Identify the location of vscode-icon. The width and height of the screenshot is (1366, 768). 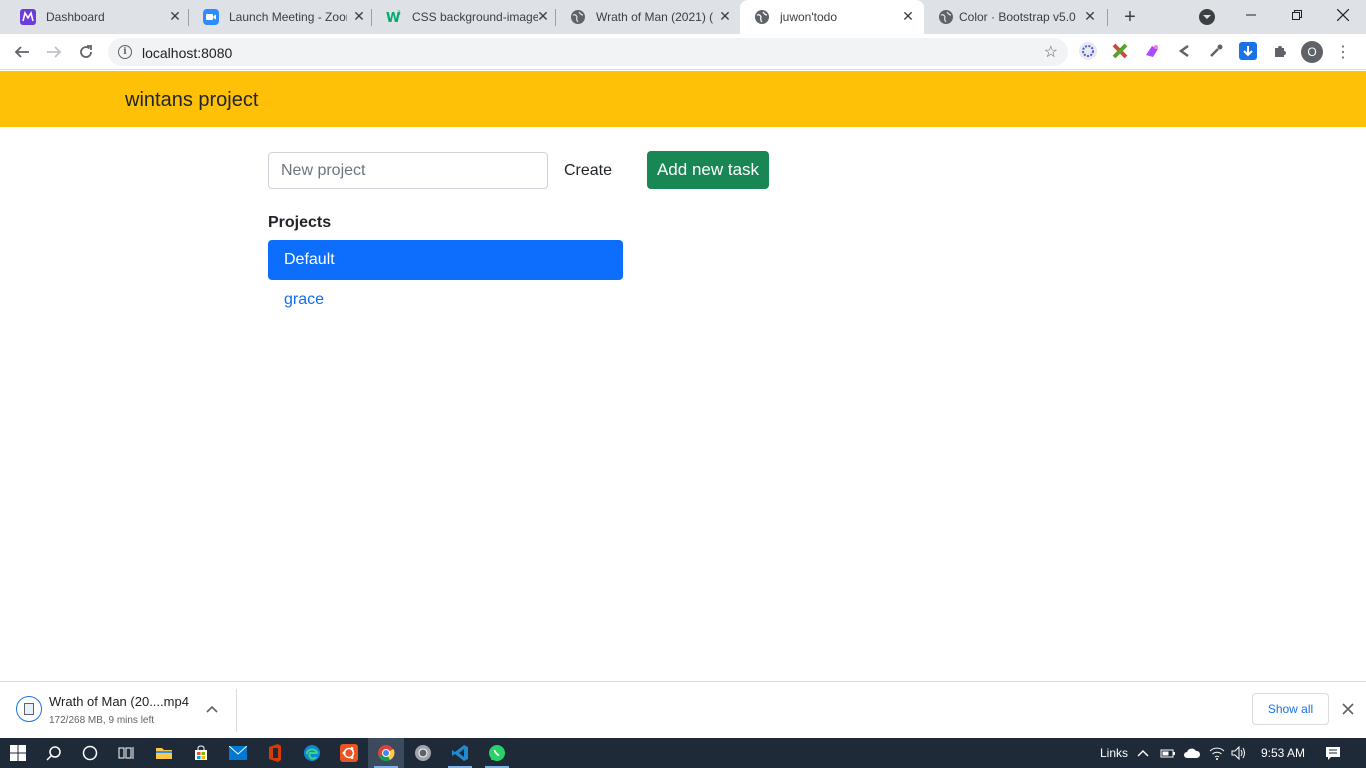
(460, 753).